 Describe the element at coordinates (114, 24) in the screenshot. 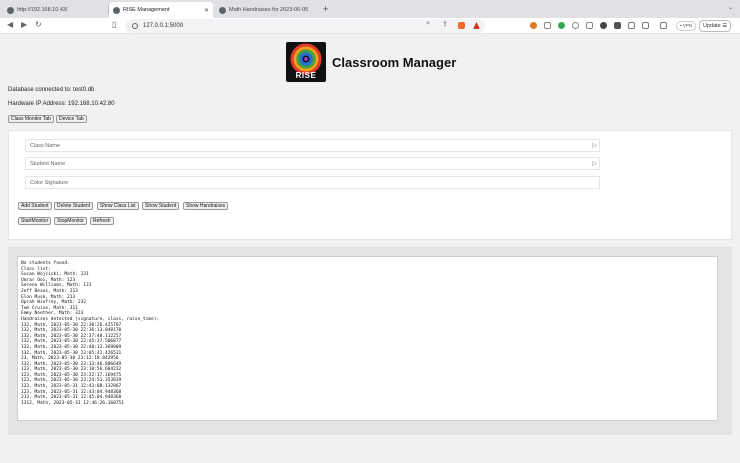

I see `bookmark-icon: ▯` at that location.